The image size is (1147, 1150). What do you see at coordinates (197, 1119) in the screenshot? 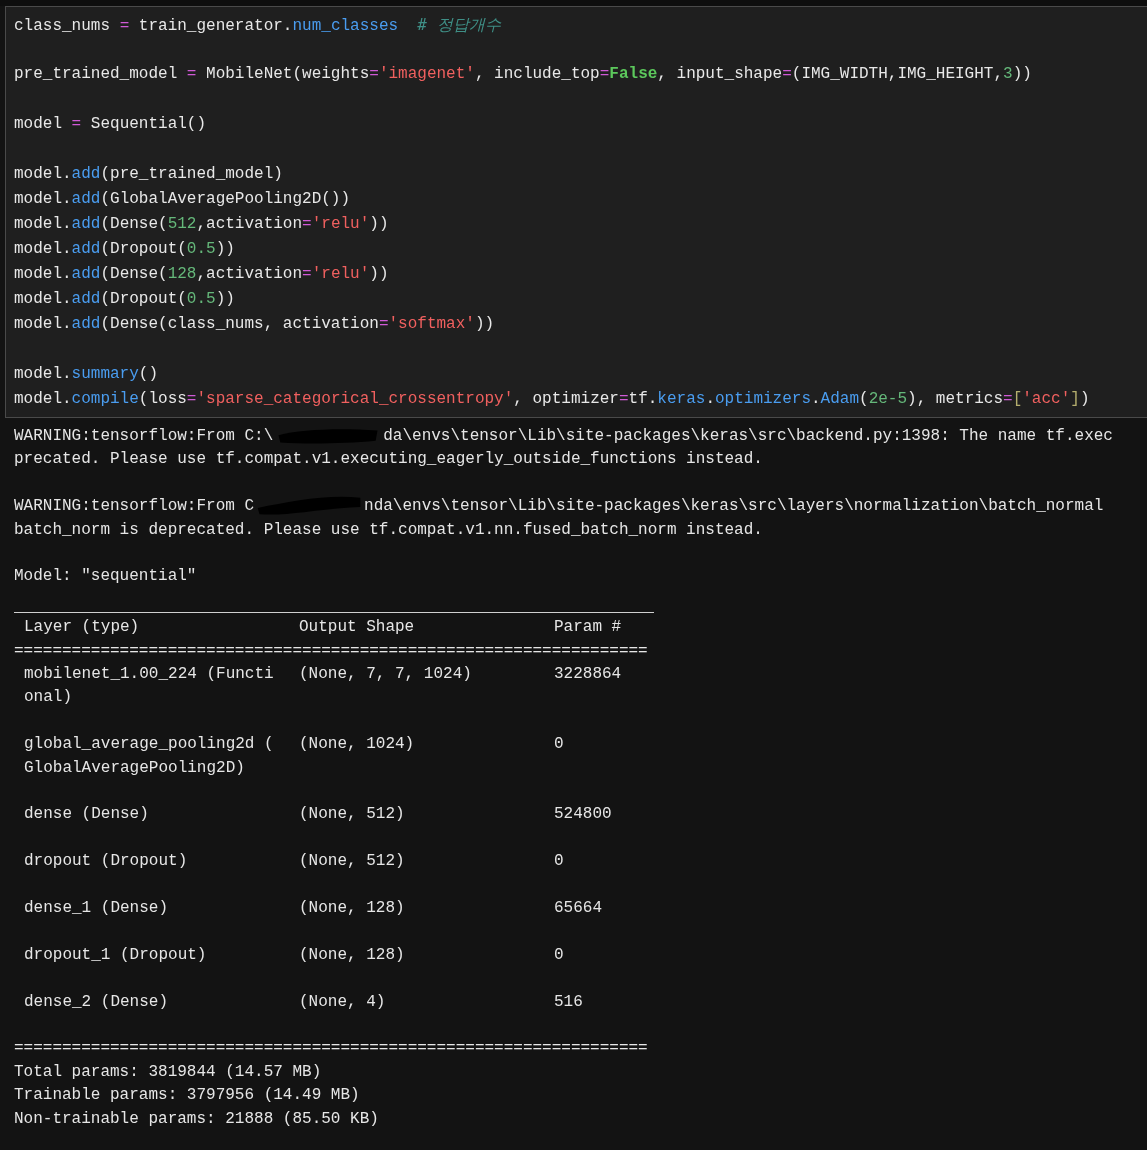
I see `params-total-text: Non-trainable params: 21888 (85.50 KB)` at bounding box center [197, 1119].